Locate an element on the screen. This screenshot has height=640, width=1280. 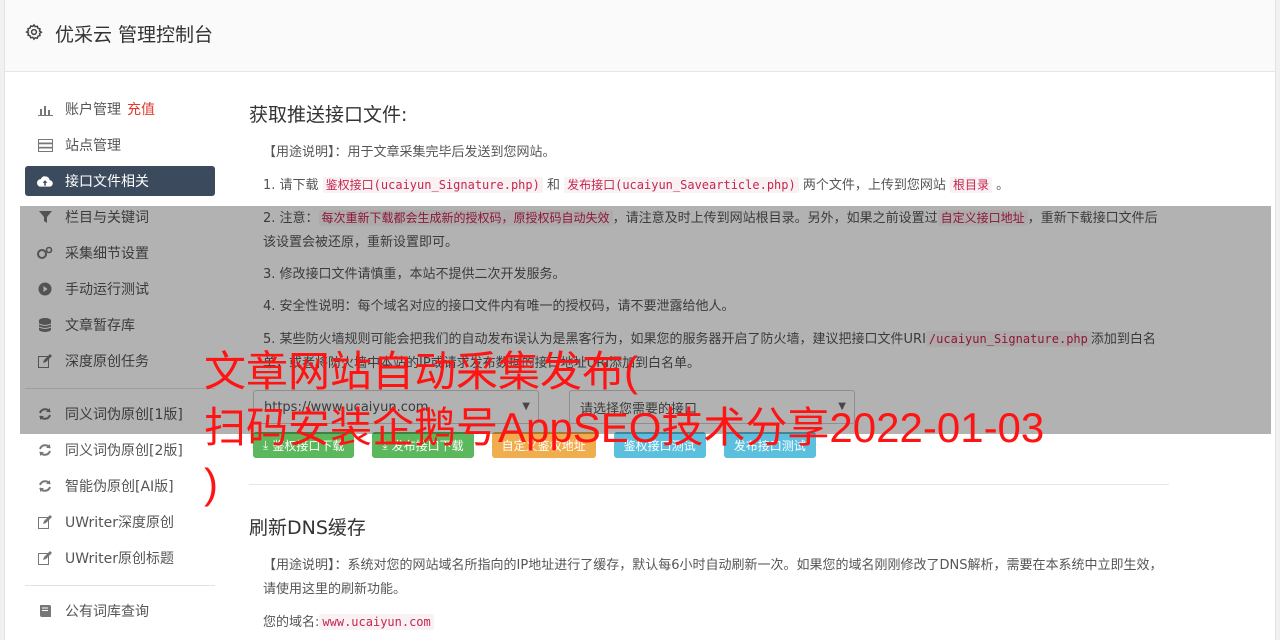
server-icon is located at coordinates (45, 145).